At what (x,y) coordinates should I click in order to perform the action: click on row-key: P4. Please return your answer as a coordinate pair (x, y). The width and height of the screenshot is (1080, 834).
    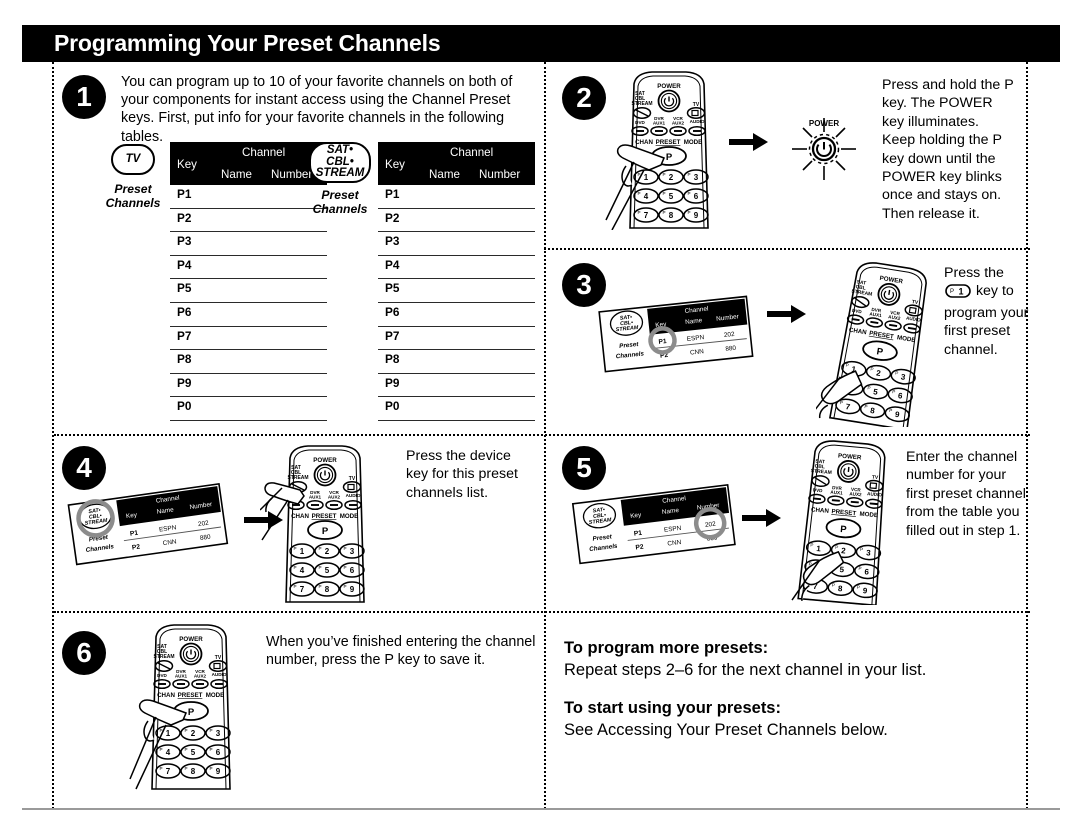
    Looking at the image, I should click on (392, 264).